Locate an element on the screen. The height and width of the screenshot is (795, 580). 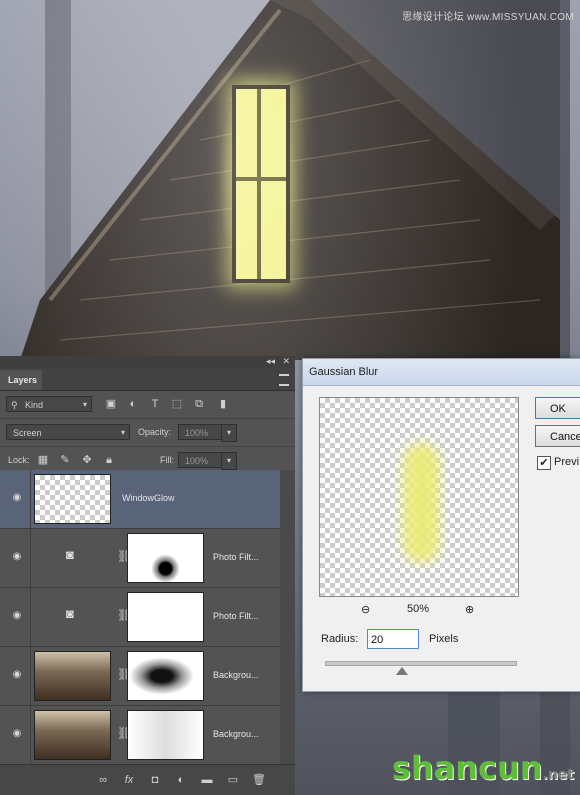
radius-input: 20 is located at coordinates (393, 639).